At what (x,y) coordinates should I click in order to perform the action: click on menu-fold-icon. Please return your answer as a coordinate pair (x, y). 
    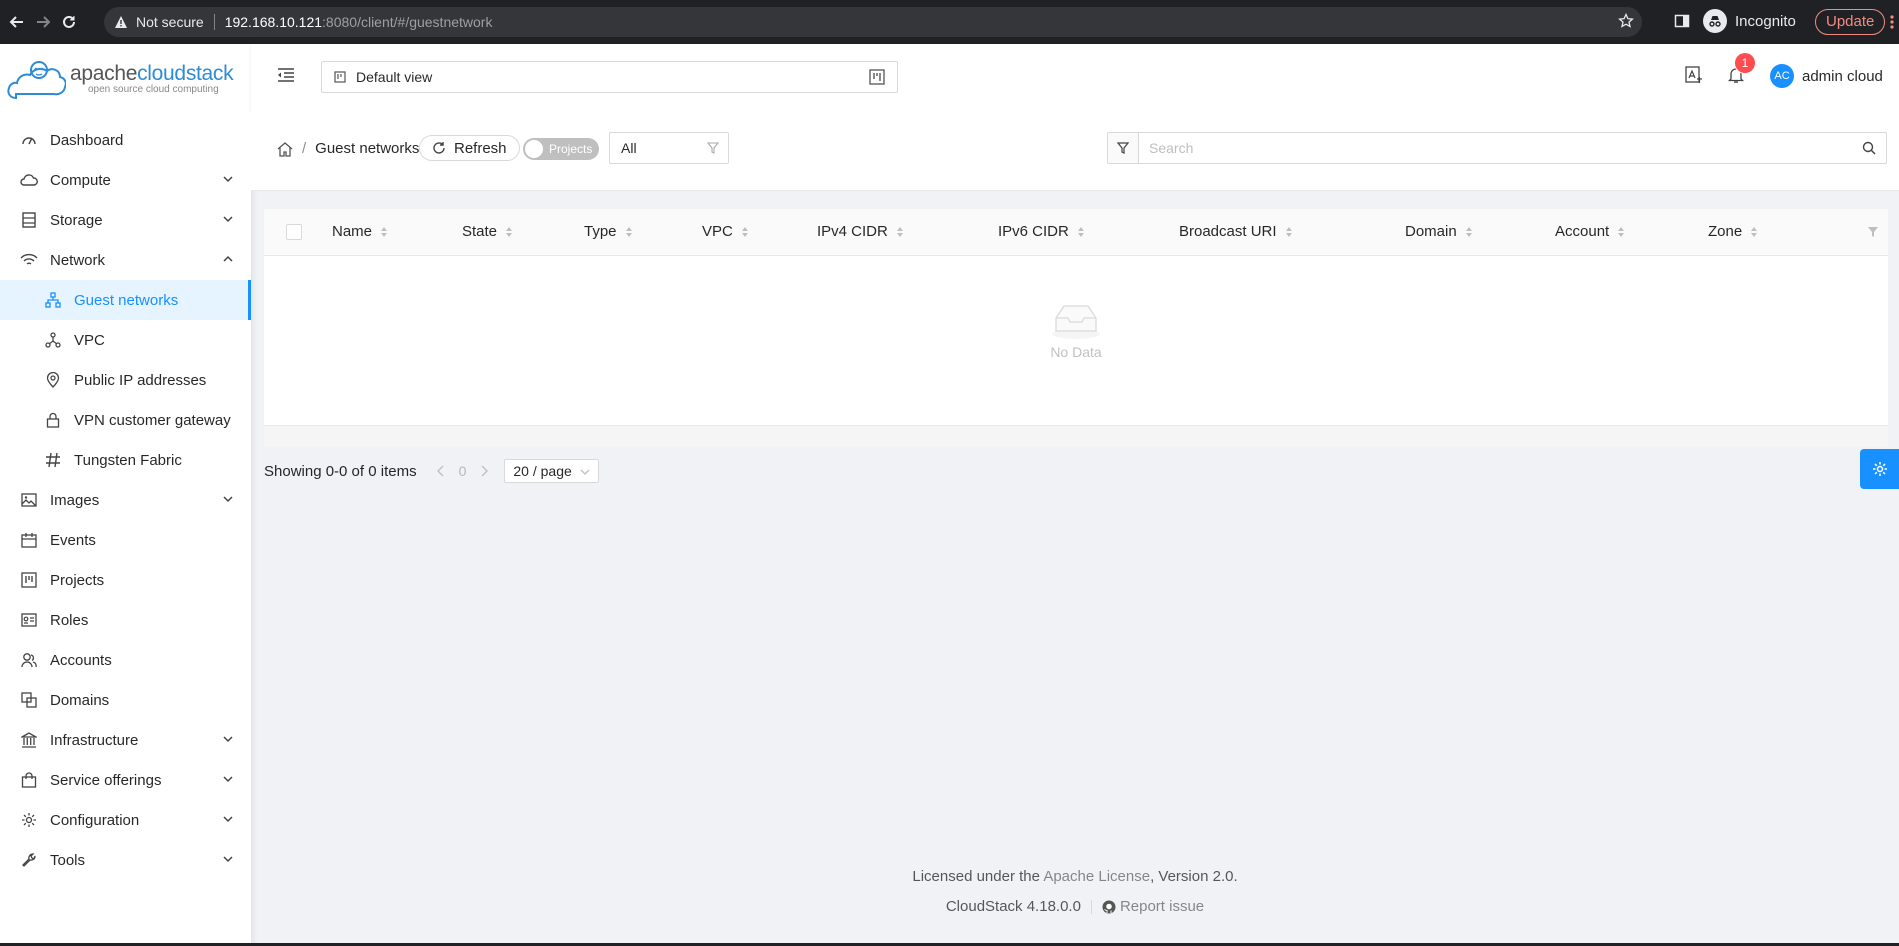
    Looking at the image, I should click on (286, 75).